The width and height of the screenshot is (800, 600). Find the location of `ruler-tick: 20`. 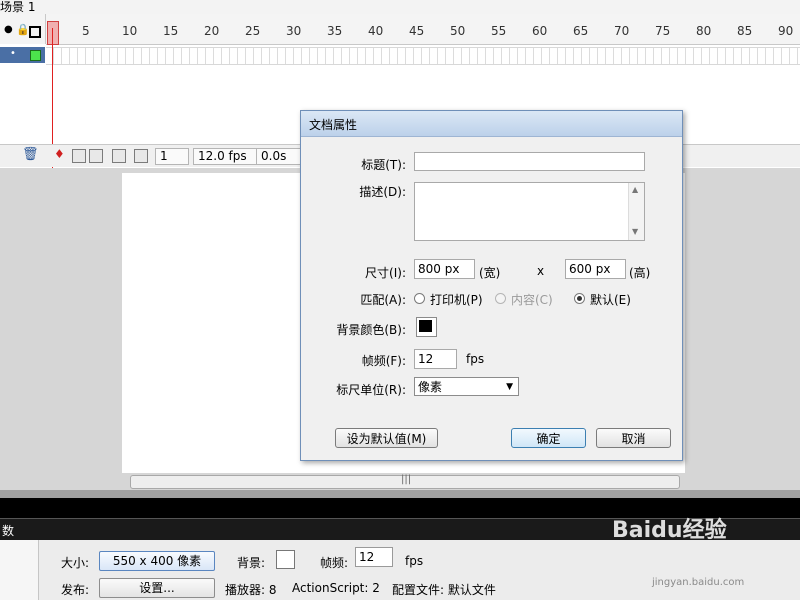

ruler-tick: 20 is located at coordinates (212, 31).